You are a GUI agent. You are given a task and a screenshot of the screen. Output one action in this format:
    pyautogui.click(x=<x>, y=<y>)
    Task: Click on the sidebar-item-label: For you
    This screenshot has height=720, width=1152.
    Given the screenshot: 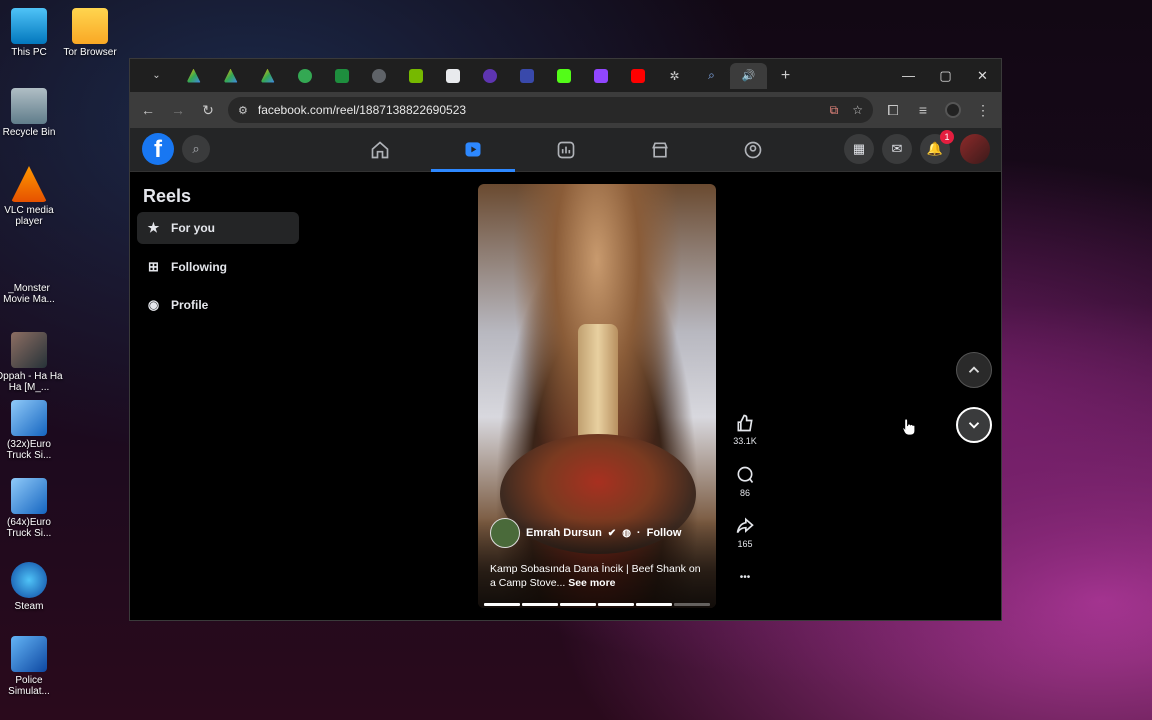 What is the action you would take?
    pyautogui.click(x=193, y=228)
    